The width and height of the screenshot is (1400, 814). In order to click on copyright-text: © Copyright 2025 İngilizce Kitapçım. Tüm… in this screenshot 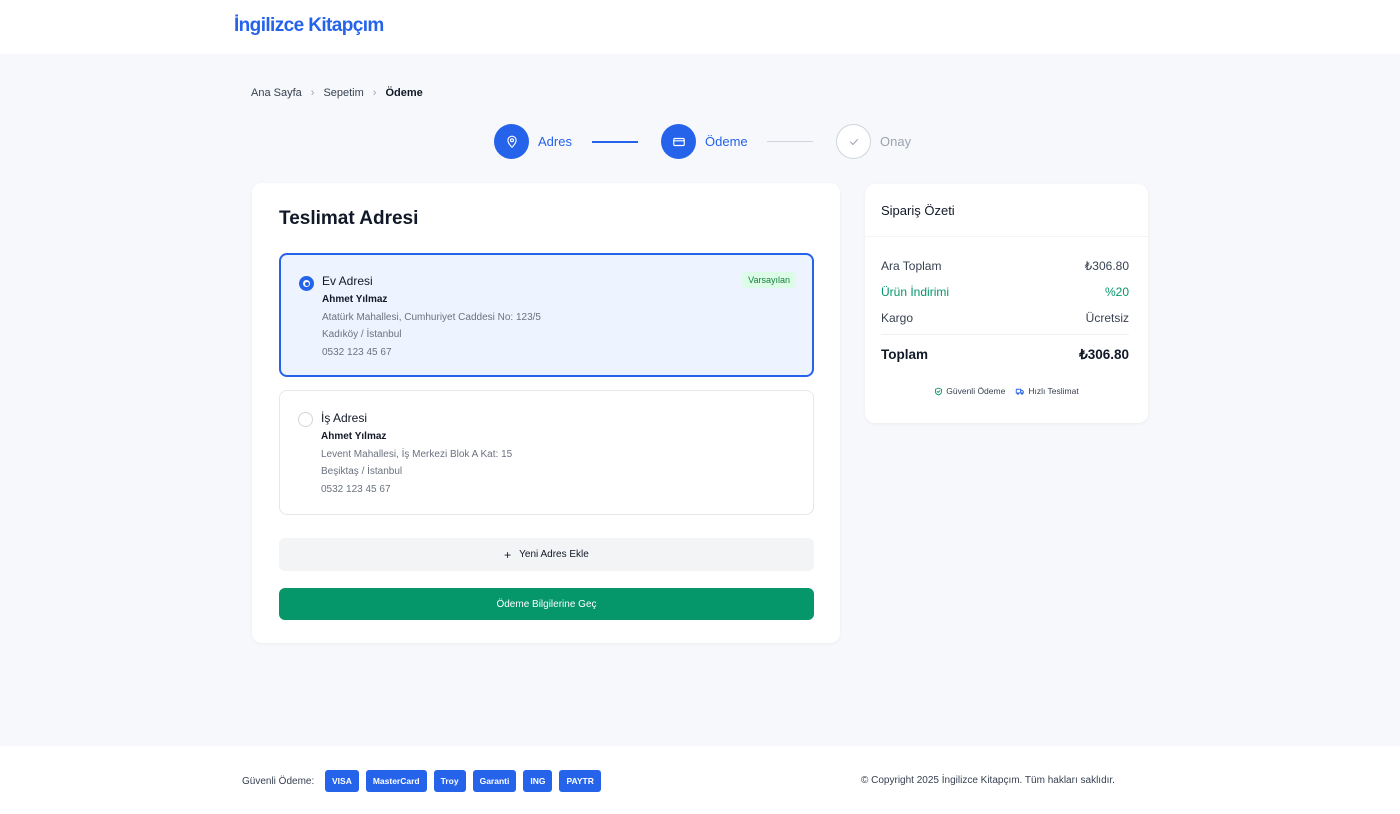, I will do `click(988, 780)`.